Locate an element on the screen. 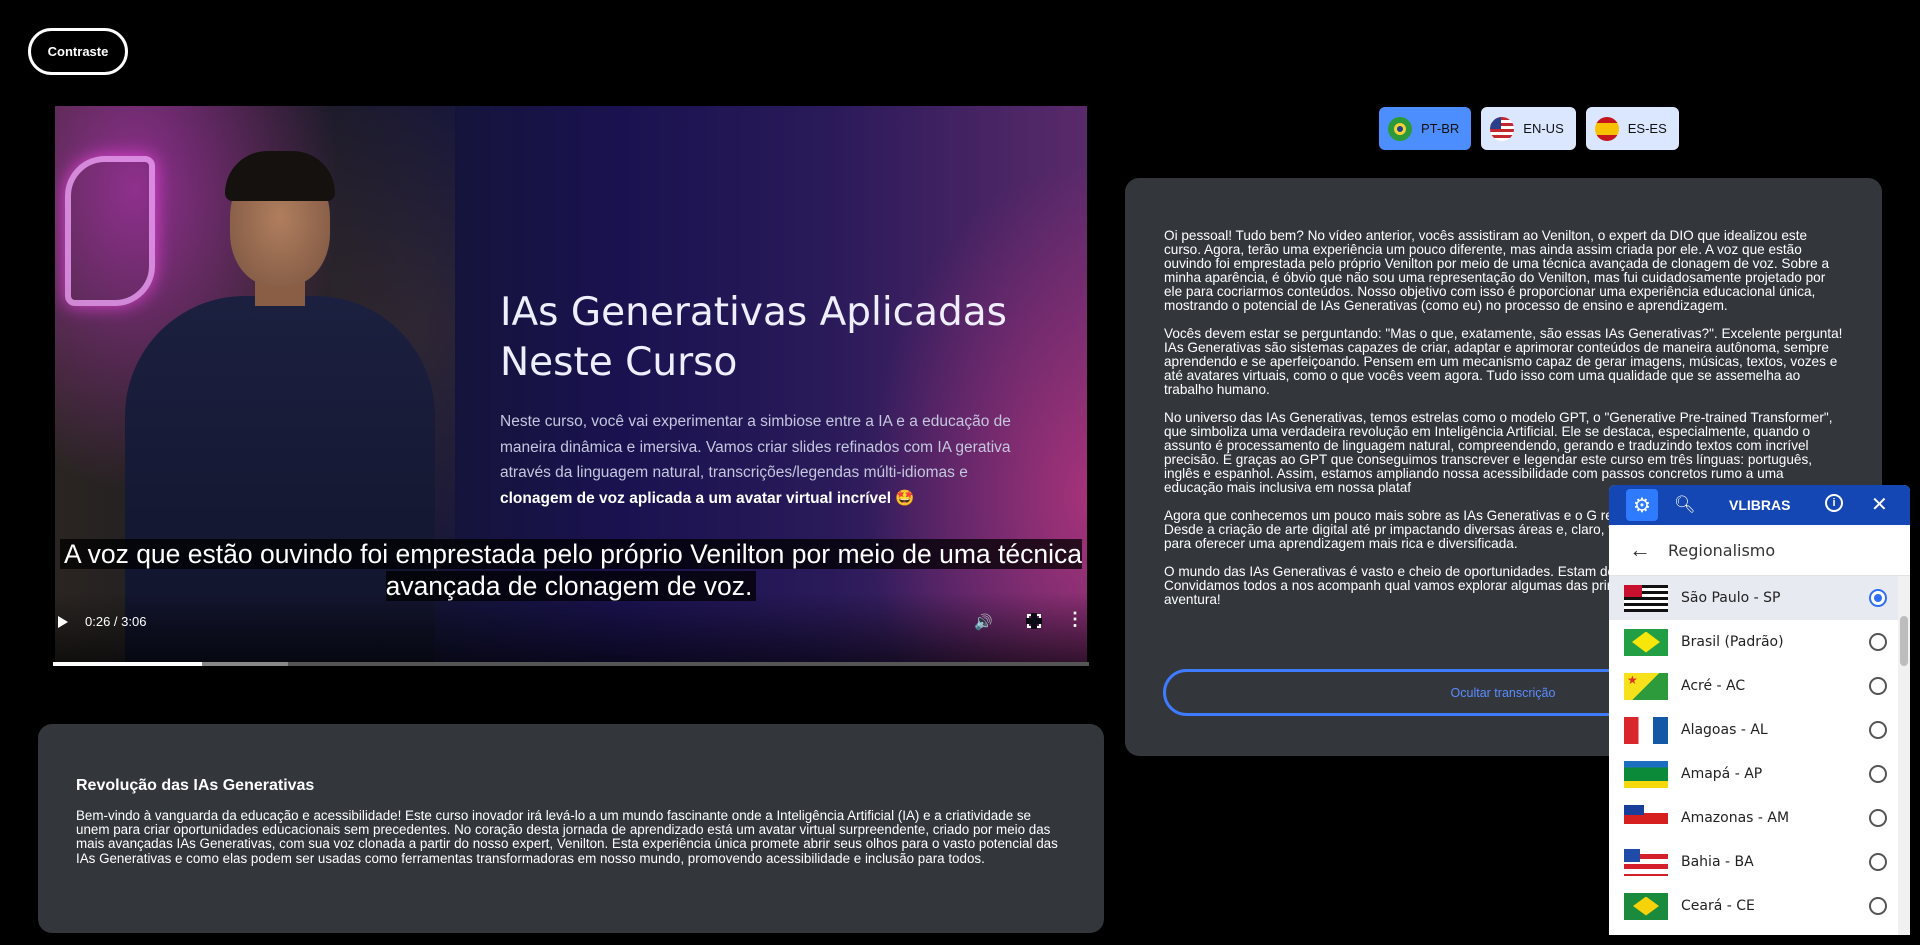 This screenshot has height=945, width=1920. vlibras-subheader: ← Regionalismo is located at coordinates (1759, 550).